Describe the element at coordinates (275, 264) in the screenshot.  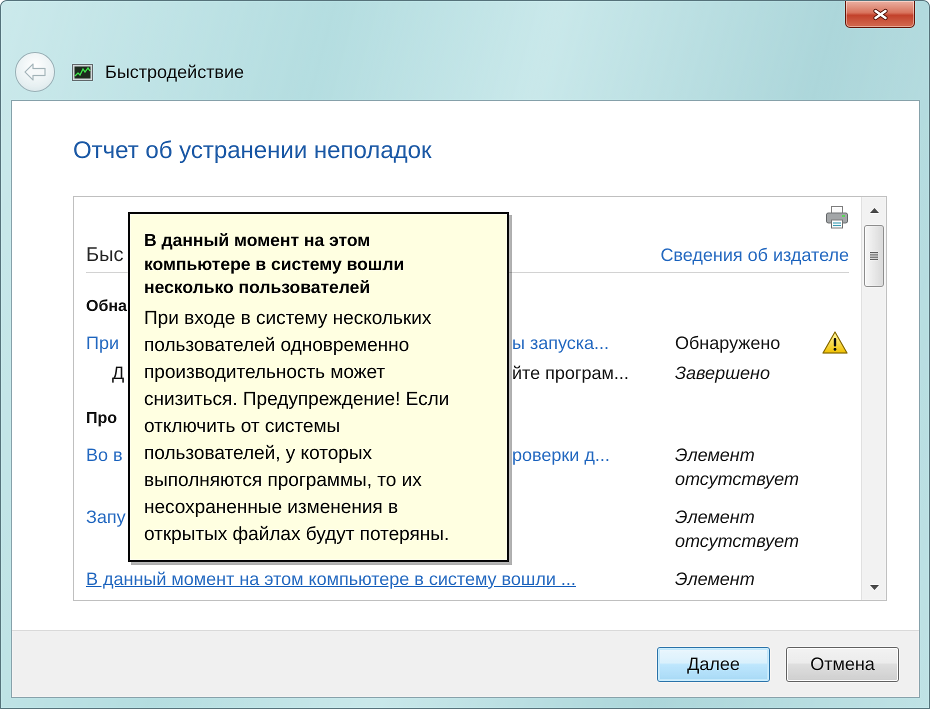
I see `tooltip-title: В данный момент на этом компьютере в систему вошли несколько пользователей` at that location.